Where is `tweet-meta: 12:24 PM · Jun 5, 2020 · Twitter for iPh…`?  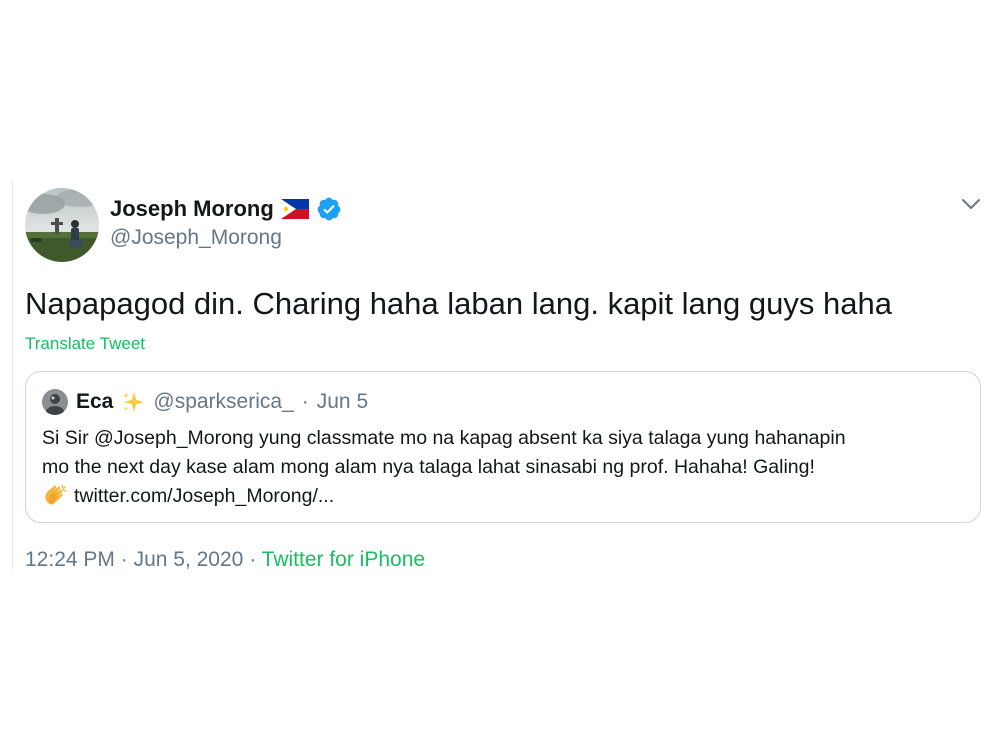
tweet-meta: 12:24 PM · Jun 5, 2020 · Twitter for iPh… is located at coordinates (225, 560).